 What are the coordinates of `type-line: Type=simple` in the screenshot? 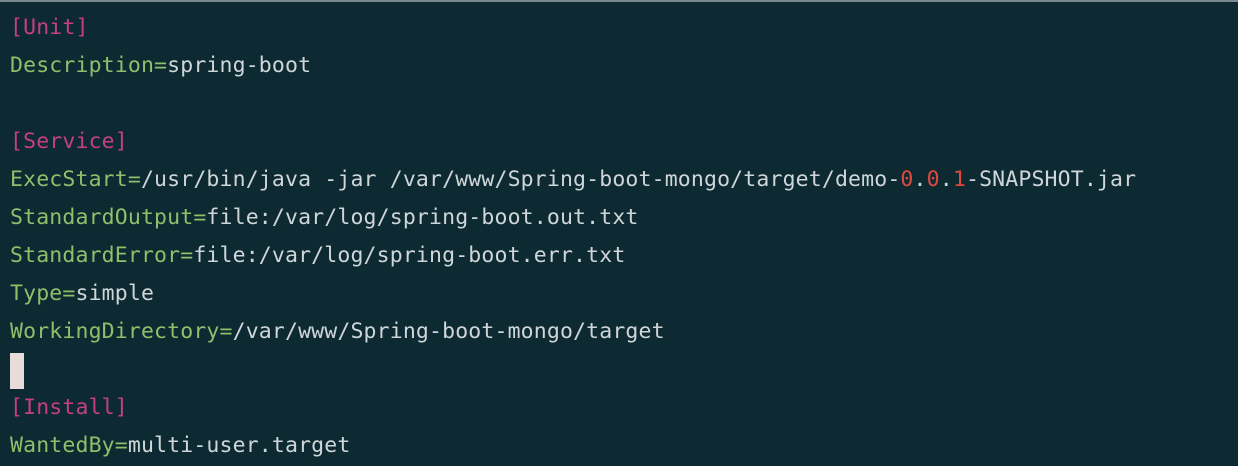 It's located at (624, 294).